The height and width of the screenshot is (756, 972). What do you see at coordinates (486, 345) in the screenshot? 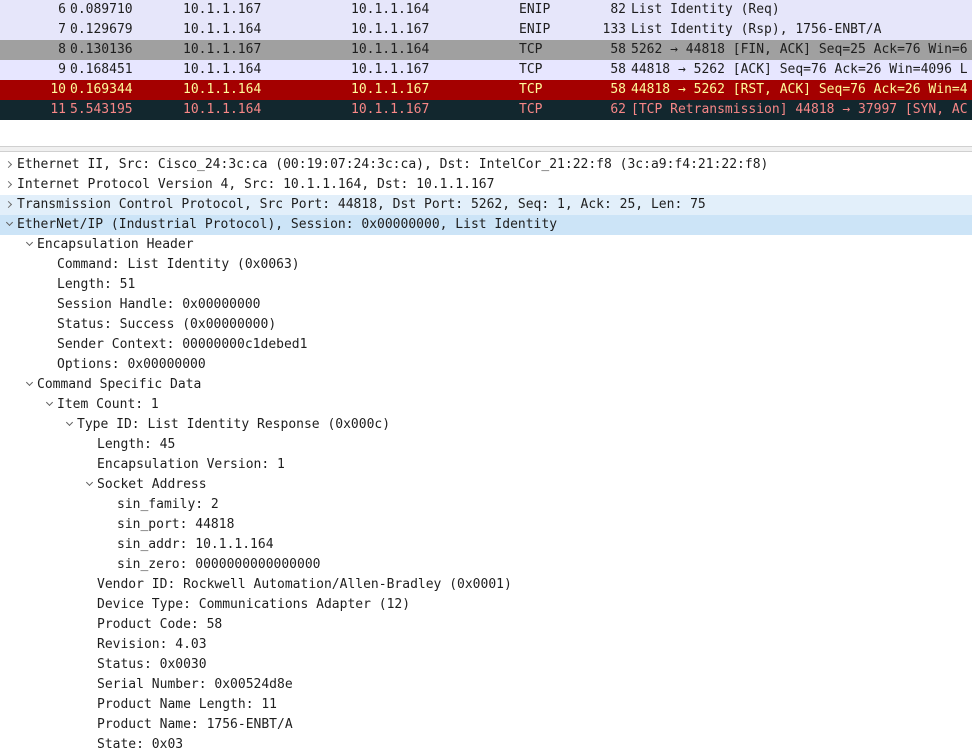
I see `detail-tree-item: Sender Context: 00000000c1debed1` at bounding box center [486, 345].